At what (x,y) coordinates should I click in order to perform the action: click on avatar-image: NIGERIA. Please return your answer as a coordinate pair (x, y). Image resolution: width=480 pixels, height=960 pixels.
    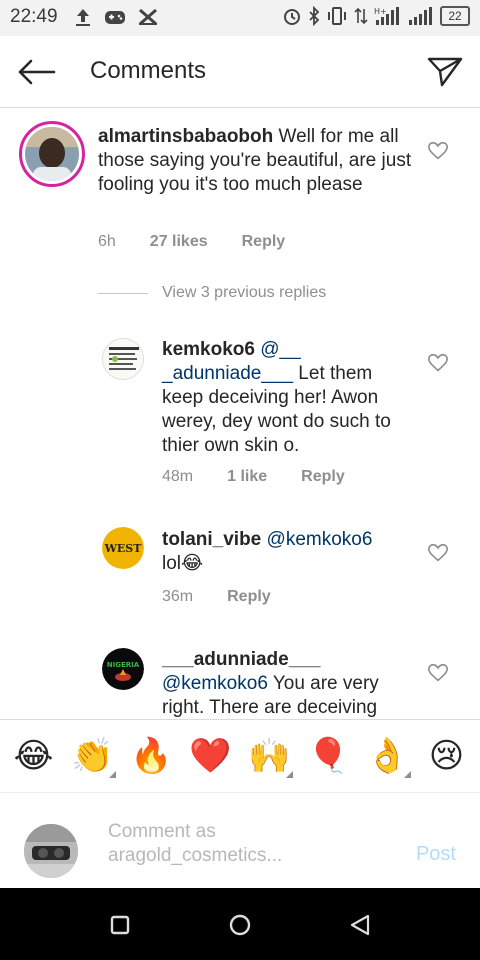
    Looking at the image, I should click on (123, 669).